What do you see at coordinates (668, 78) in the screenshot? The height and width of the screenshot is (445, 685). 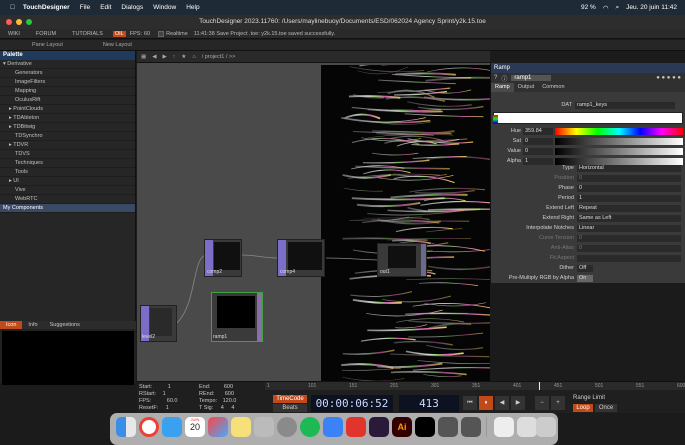 I see `flag-icons: ● ● ● ● ●` at bounding box center [668, 78].